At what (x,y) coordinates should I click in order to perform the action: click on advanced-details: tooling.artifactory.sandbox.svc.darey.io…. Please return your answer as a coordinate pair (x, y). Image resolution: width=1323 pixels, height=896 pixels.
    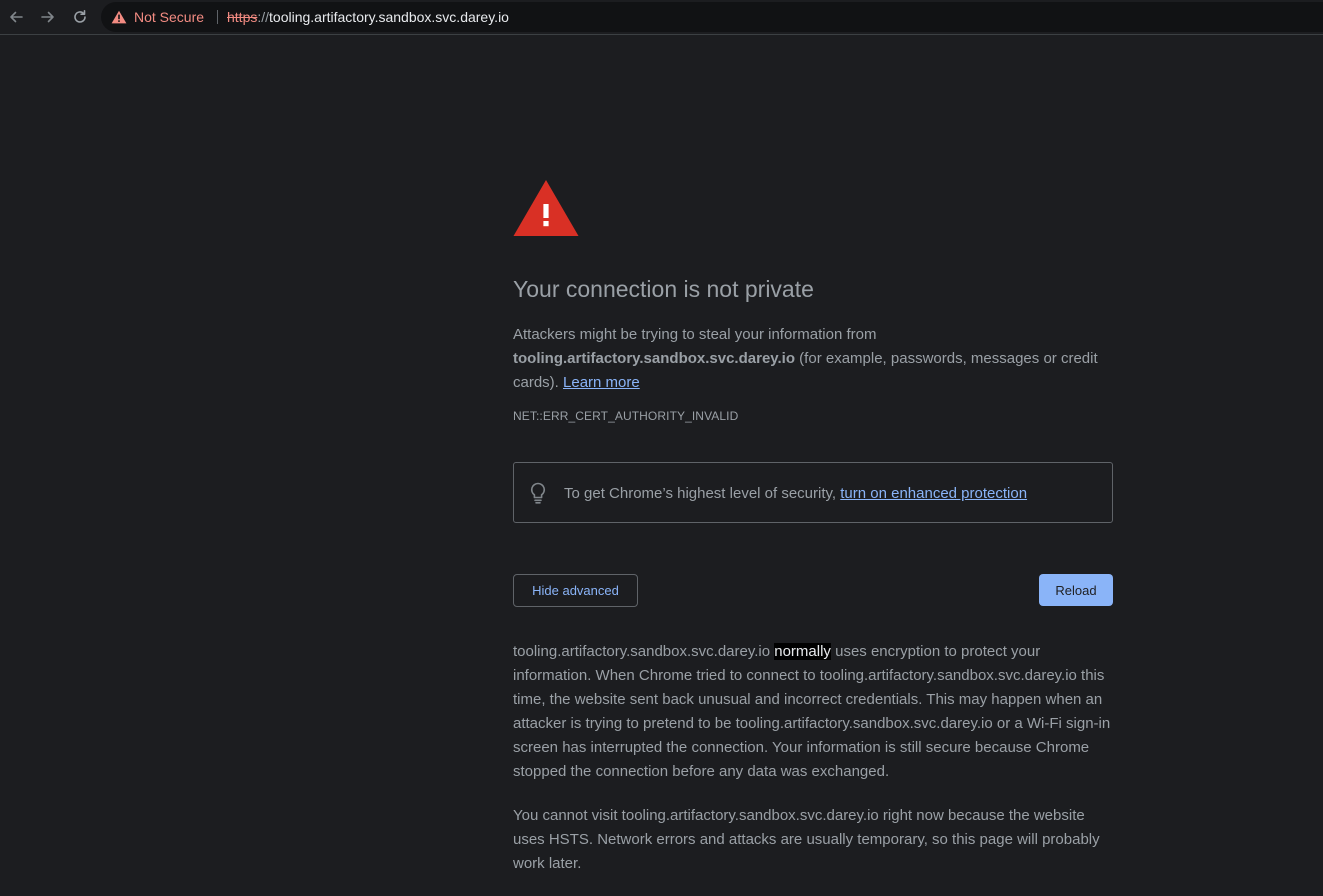
    Looking at the image, I should click on (813, 768).